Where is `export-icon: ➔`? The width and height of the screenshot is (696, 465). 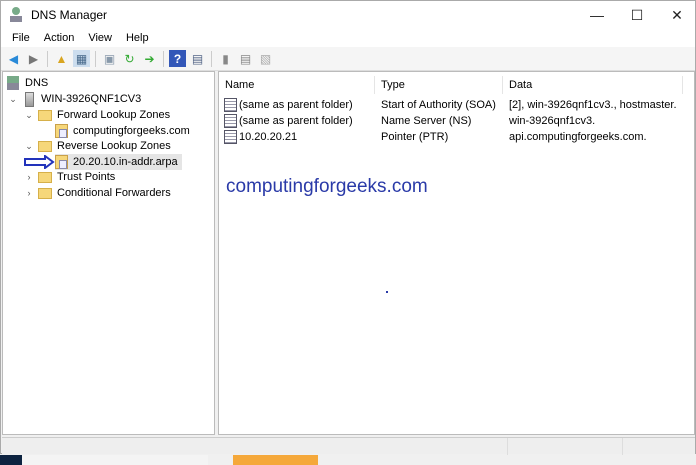 export-icon: ➔ is located at coordinates (149, 58).